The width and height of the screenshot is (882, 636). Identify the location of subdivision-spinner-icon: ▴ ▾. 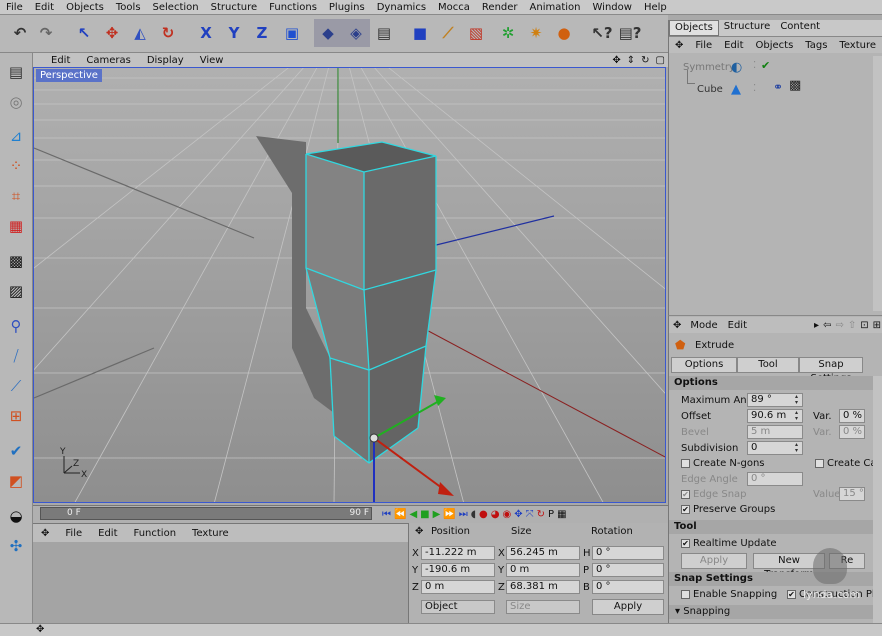
(798, 448).